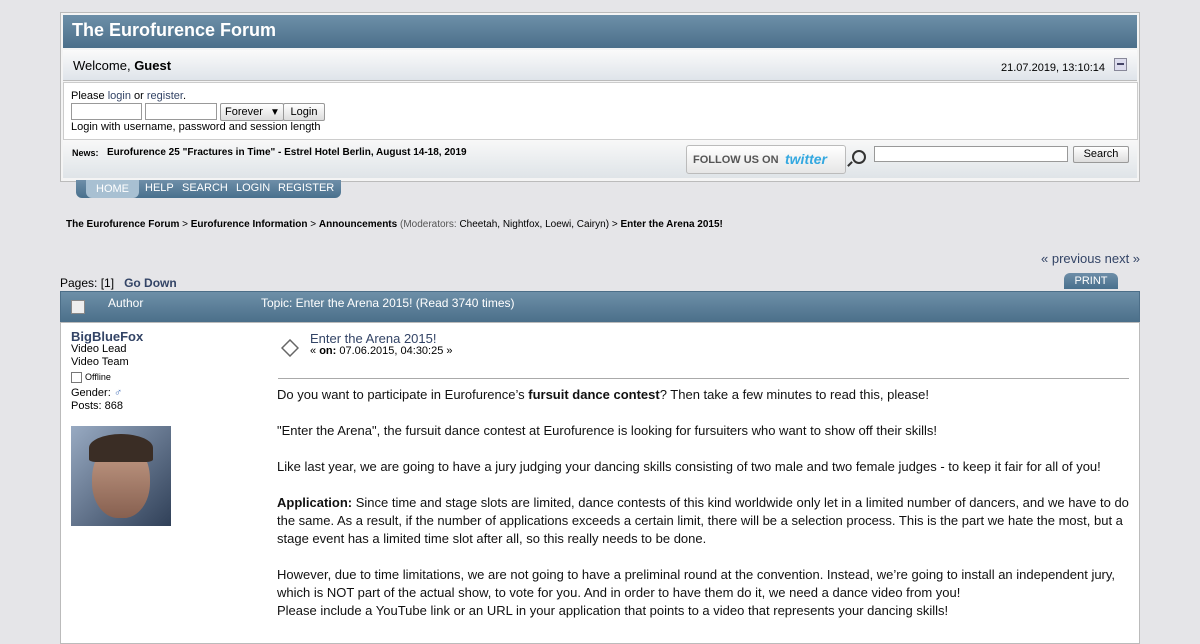  I want to click on register-link: register, so click(165, 96).